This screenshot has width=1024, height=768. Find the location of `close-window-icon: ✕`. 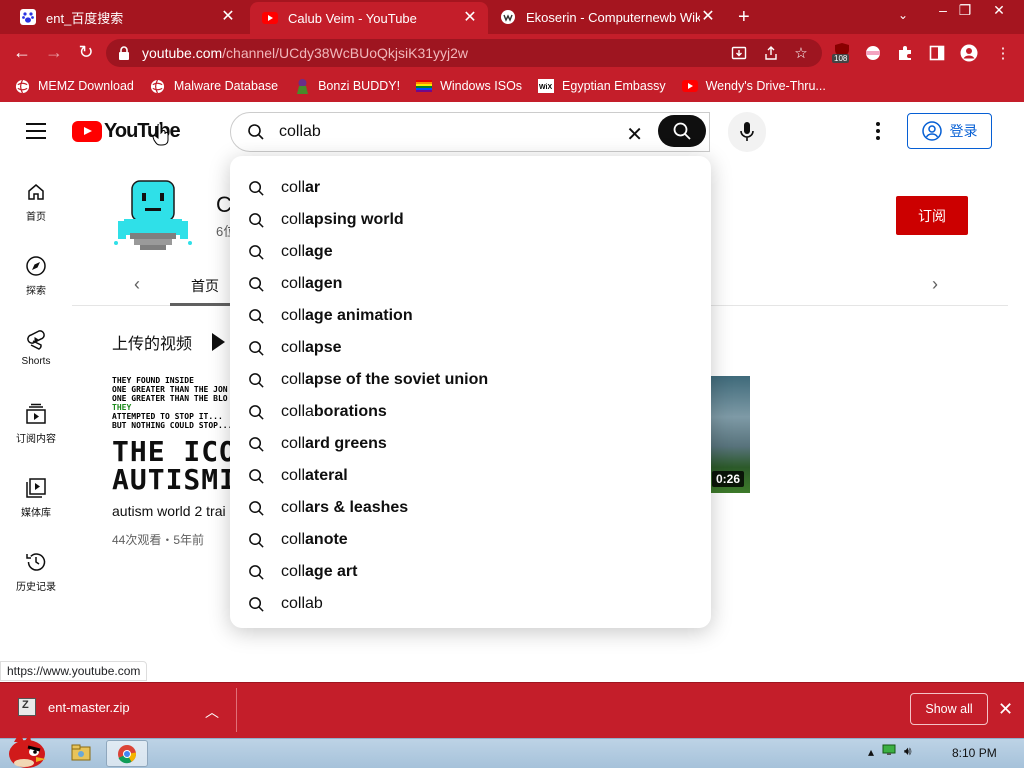

close-window-icon: ✕ is located at coordinates (999, 10).